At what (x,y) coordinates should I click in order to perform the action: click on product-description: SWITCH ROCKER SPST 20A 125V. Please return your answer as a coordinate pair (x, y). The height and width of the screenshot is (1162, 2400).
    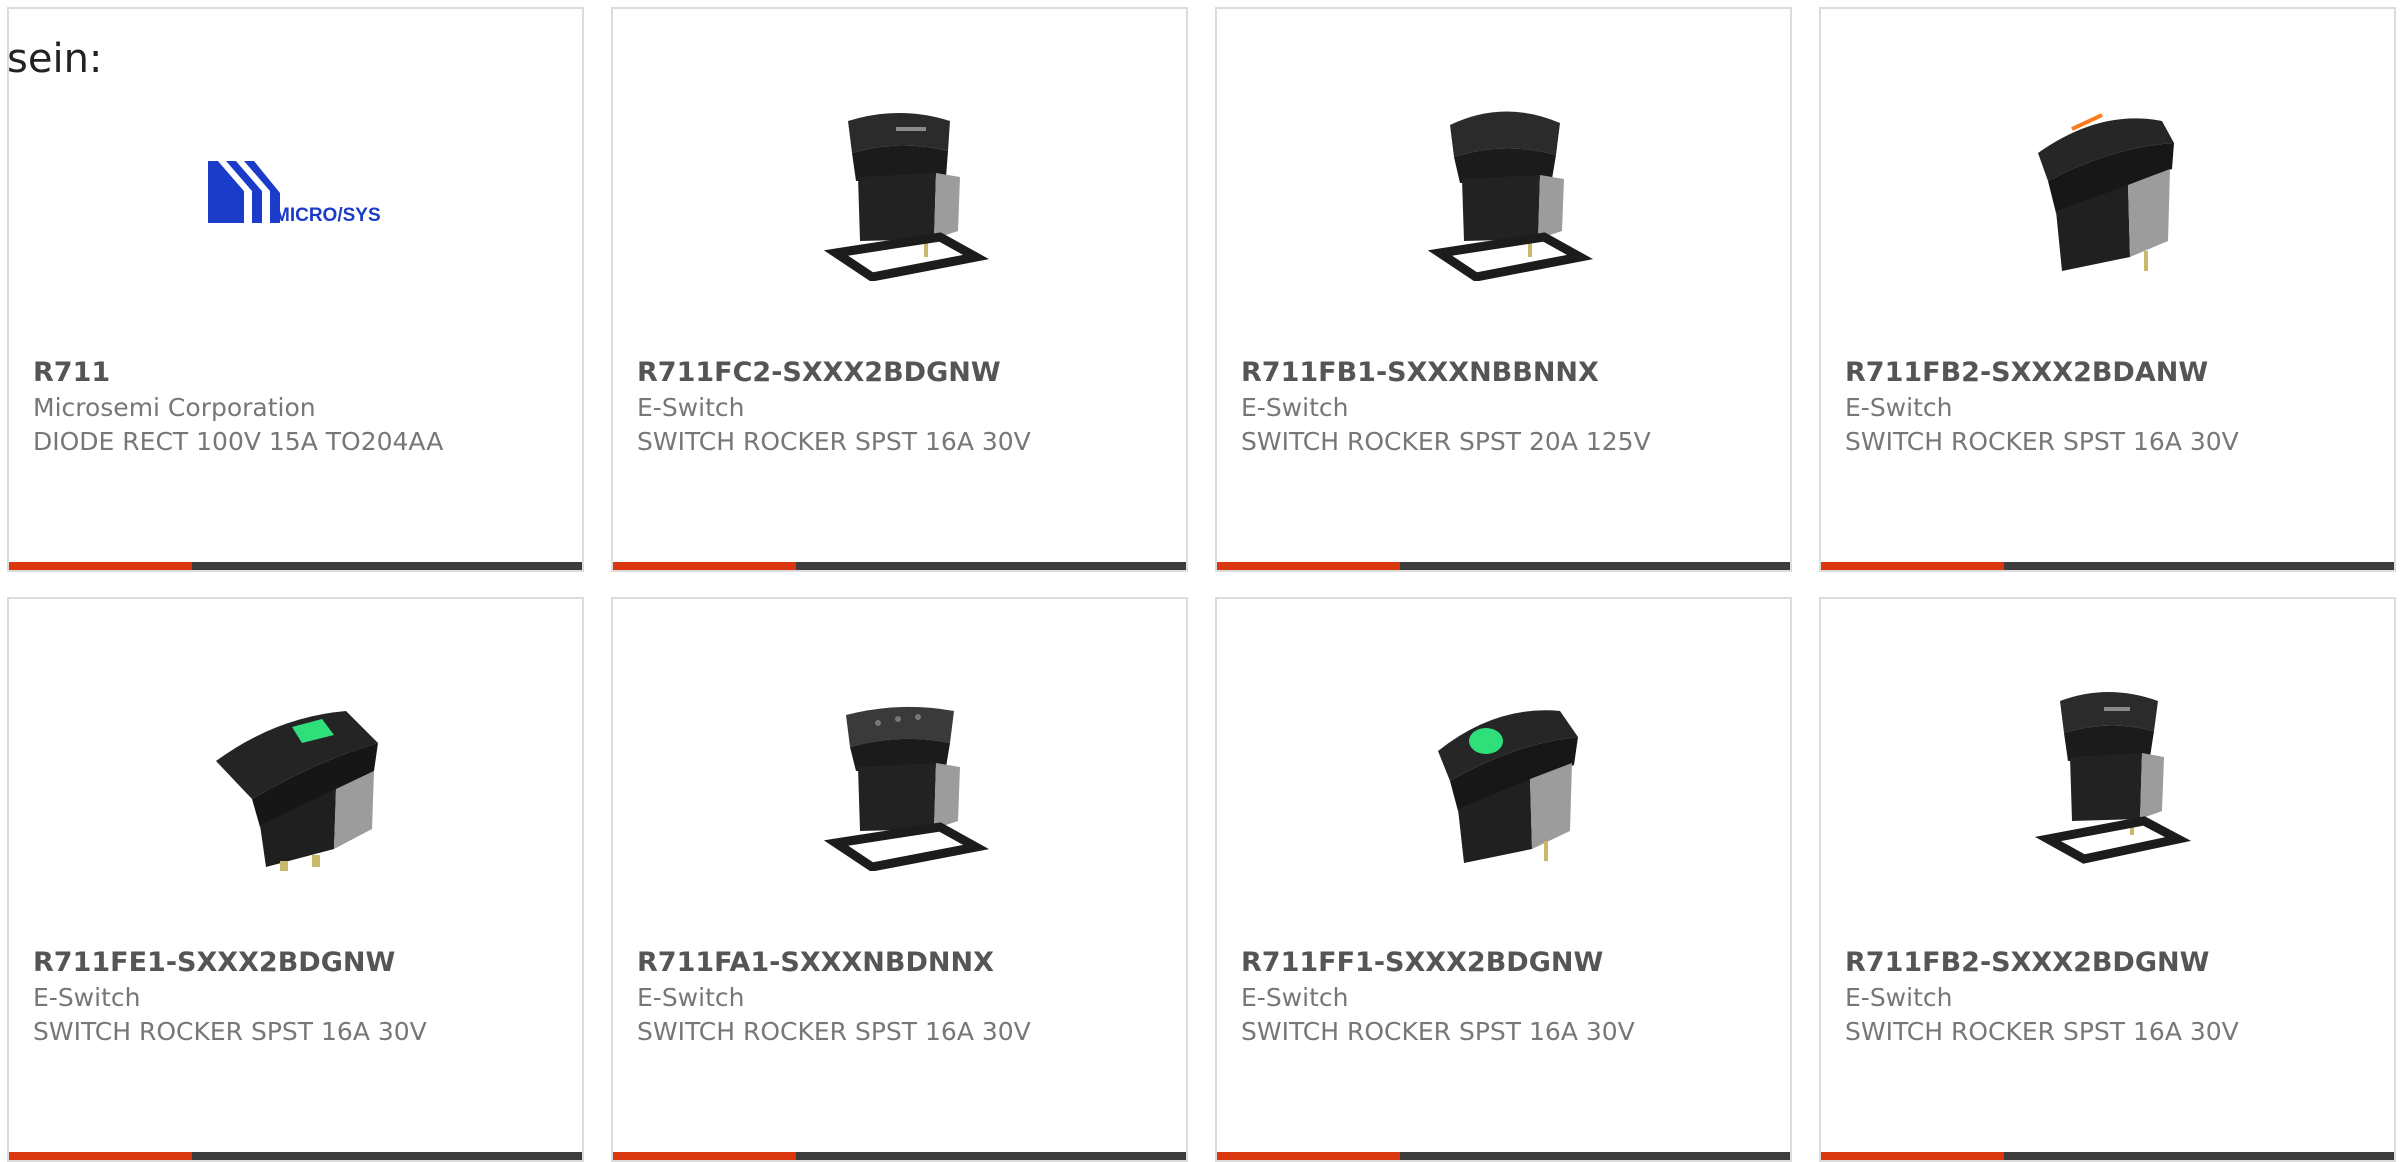
    Looking at the image, I should click on (1446, 441).